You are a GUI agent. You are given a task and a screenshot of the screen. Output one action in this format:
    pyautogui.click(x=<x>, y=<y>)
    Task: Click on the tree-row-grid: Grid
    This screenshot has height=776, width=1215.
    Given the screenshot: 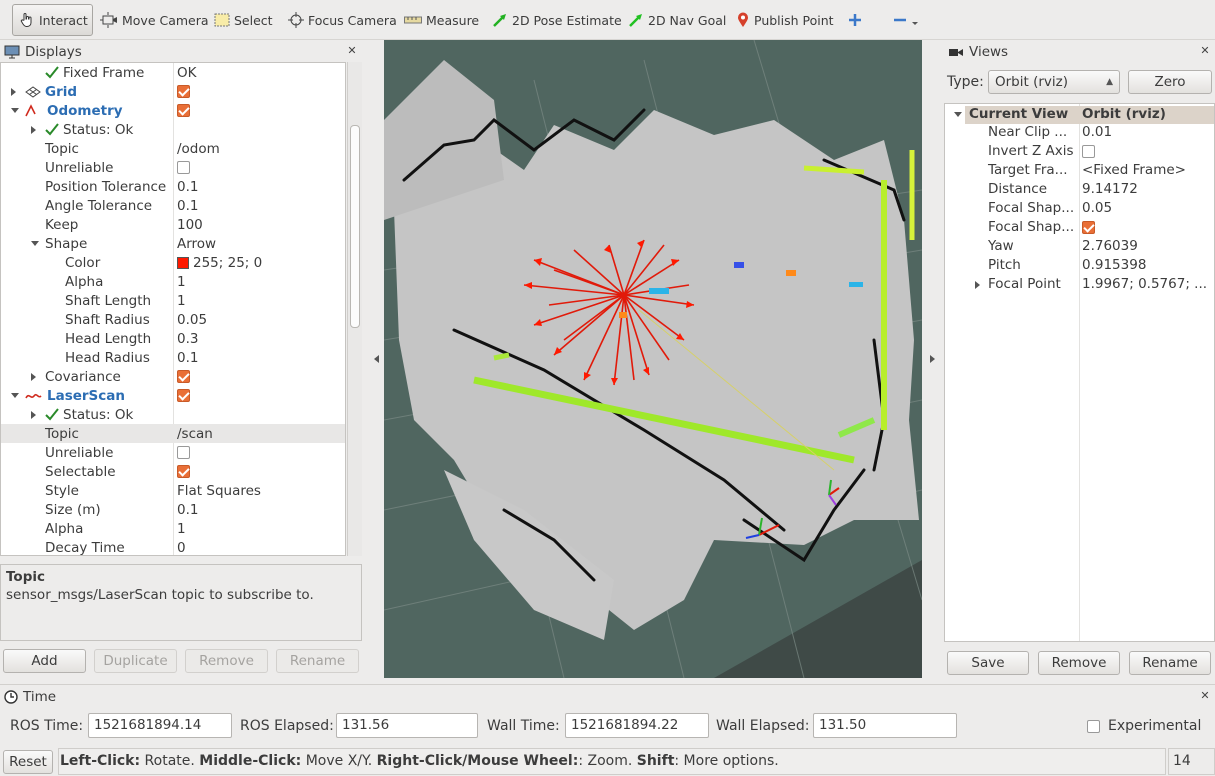 What is the action you would take?
    pyautogui.click(x=173, y=91)
    